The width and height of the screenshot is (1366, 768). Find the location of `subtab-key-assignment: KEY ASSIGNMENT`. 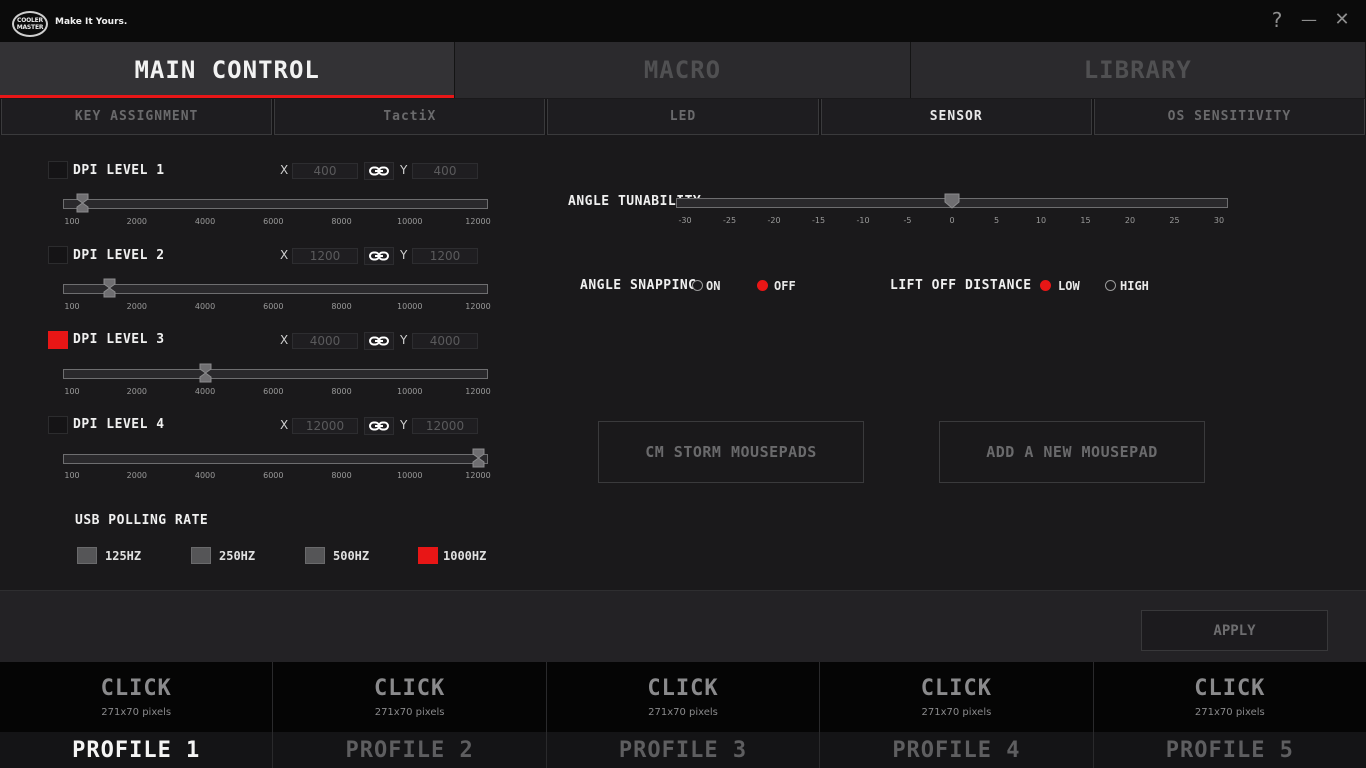

subtab-key-assignment: KEY ASSIGNMENT is located at coordinates (137, 117).